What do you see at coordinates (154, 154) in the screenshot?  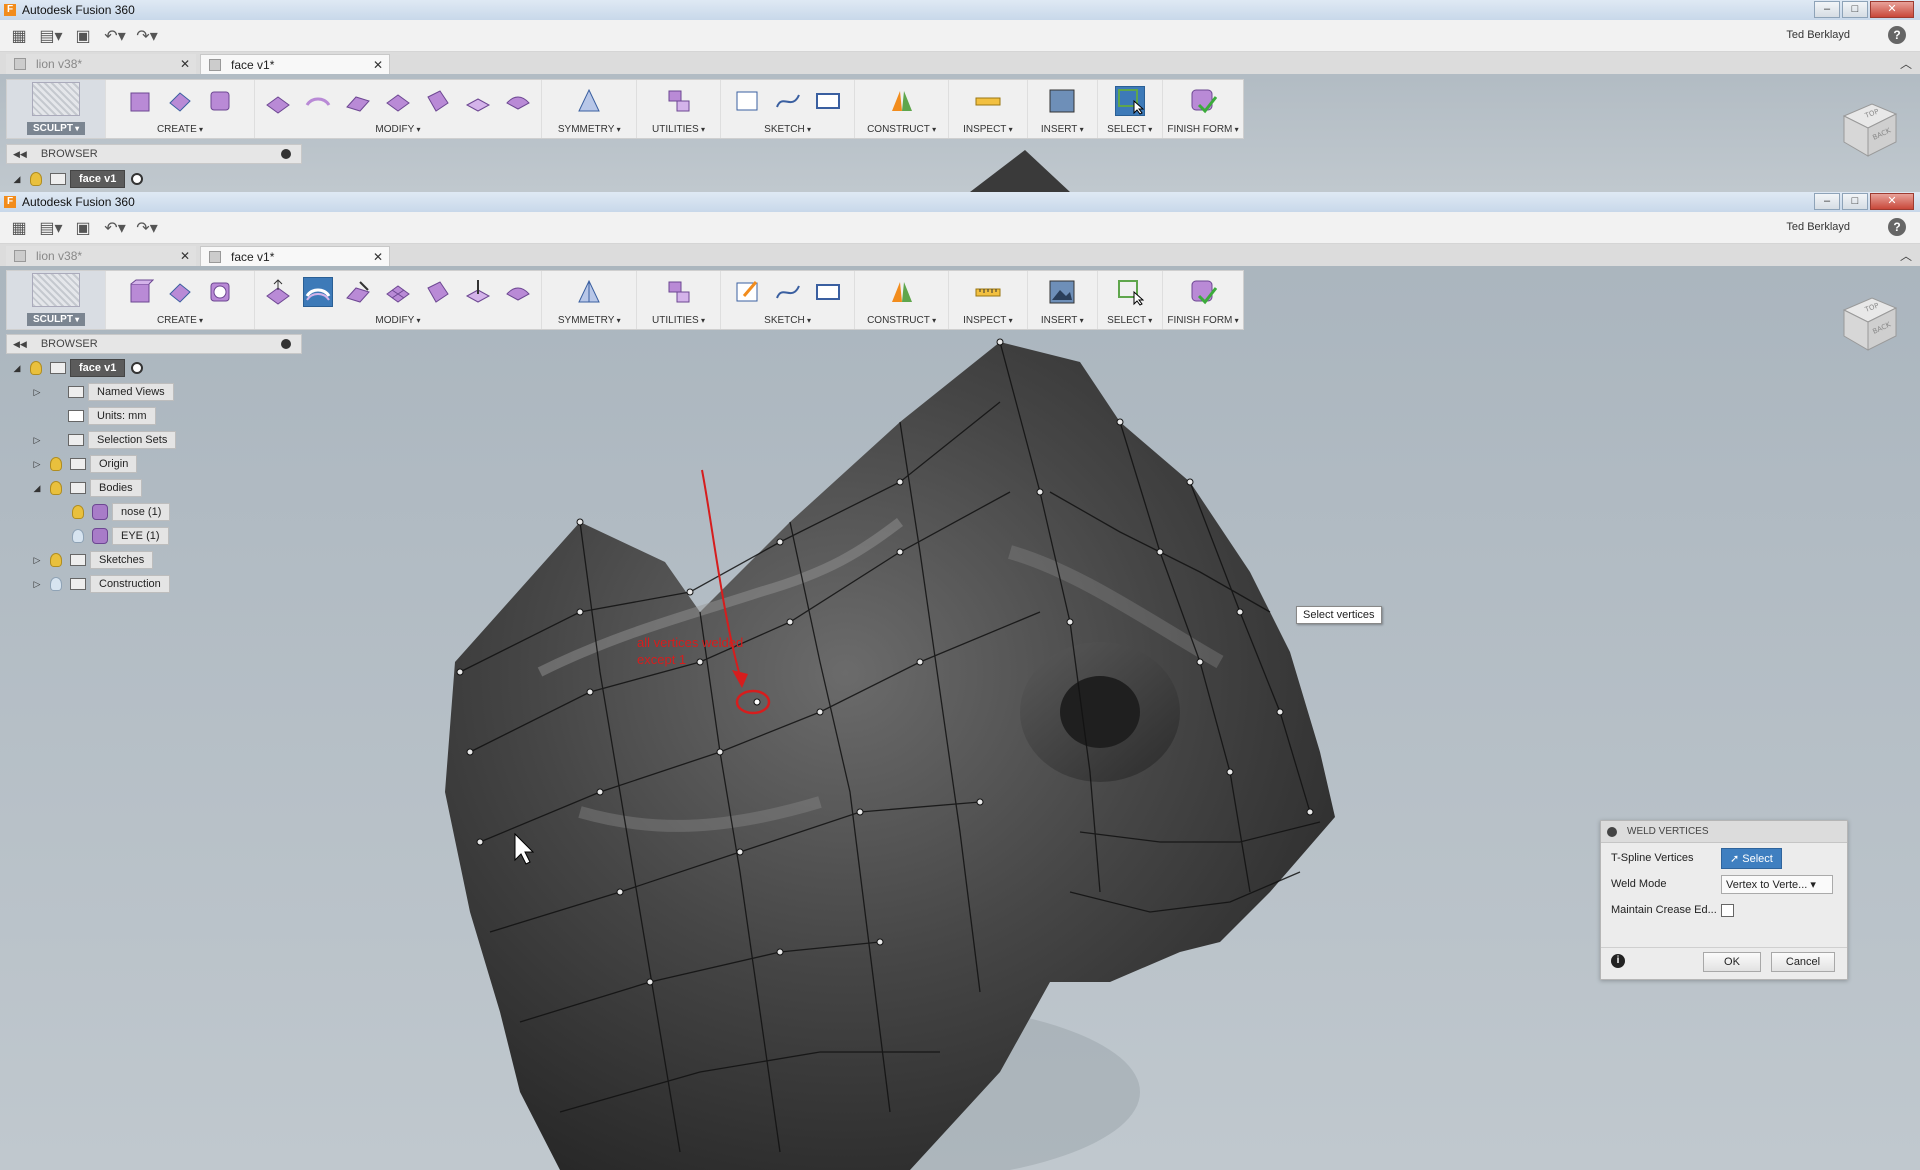 I see `background-browser-header: ◀◀ BROWSER` at bounding box center [154, 154].